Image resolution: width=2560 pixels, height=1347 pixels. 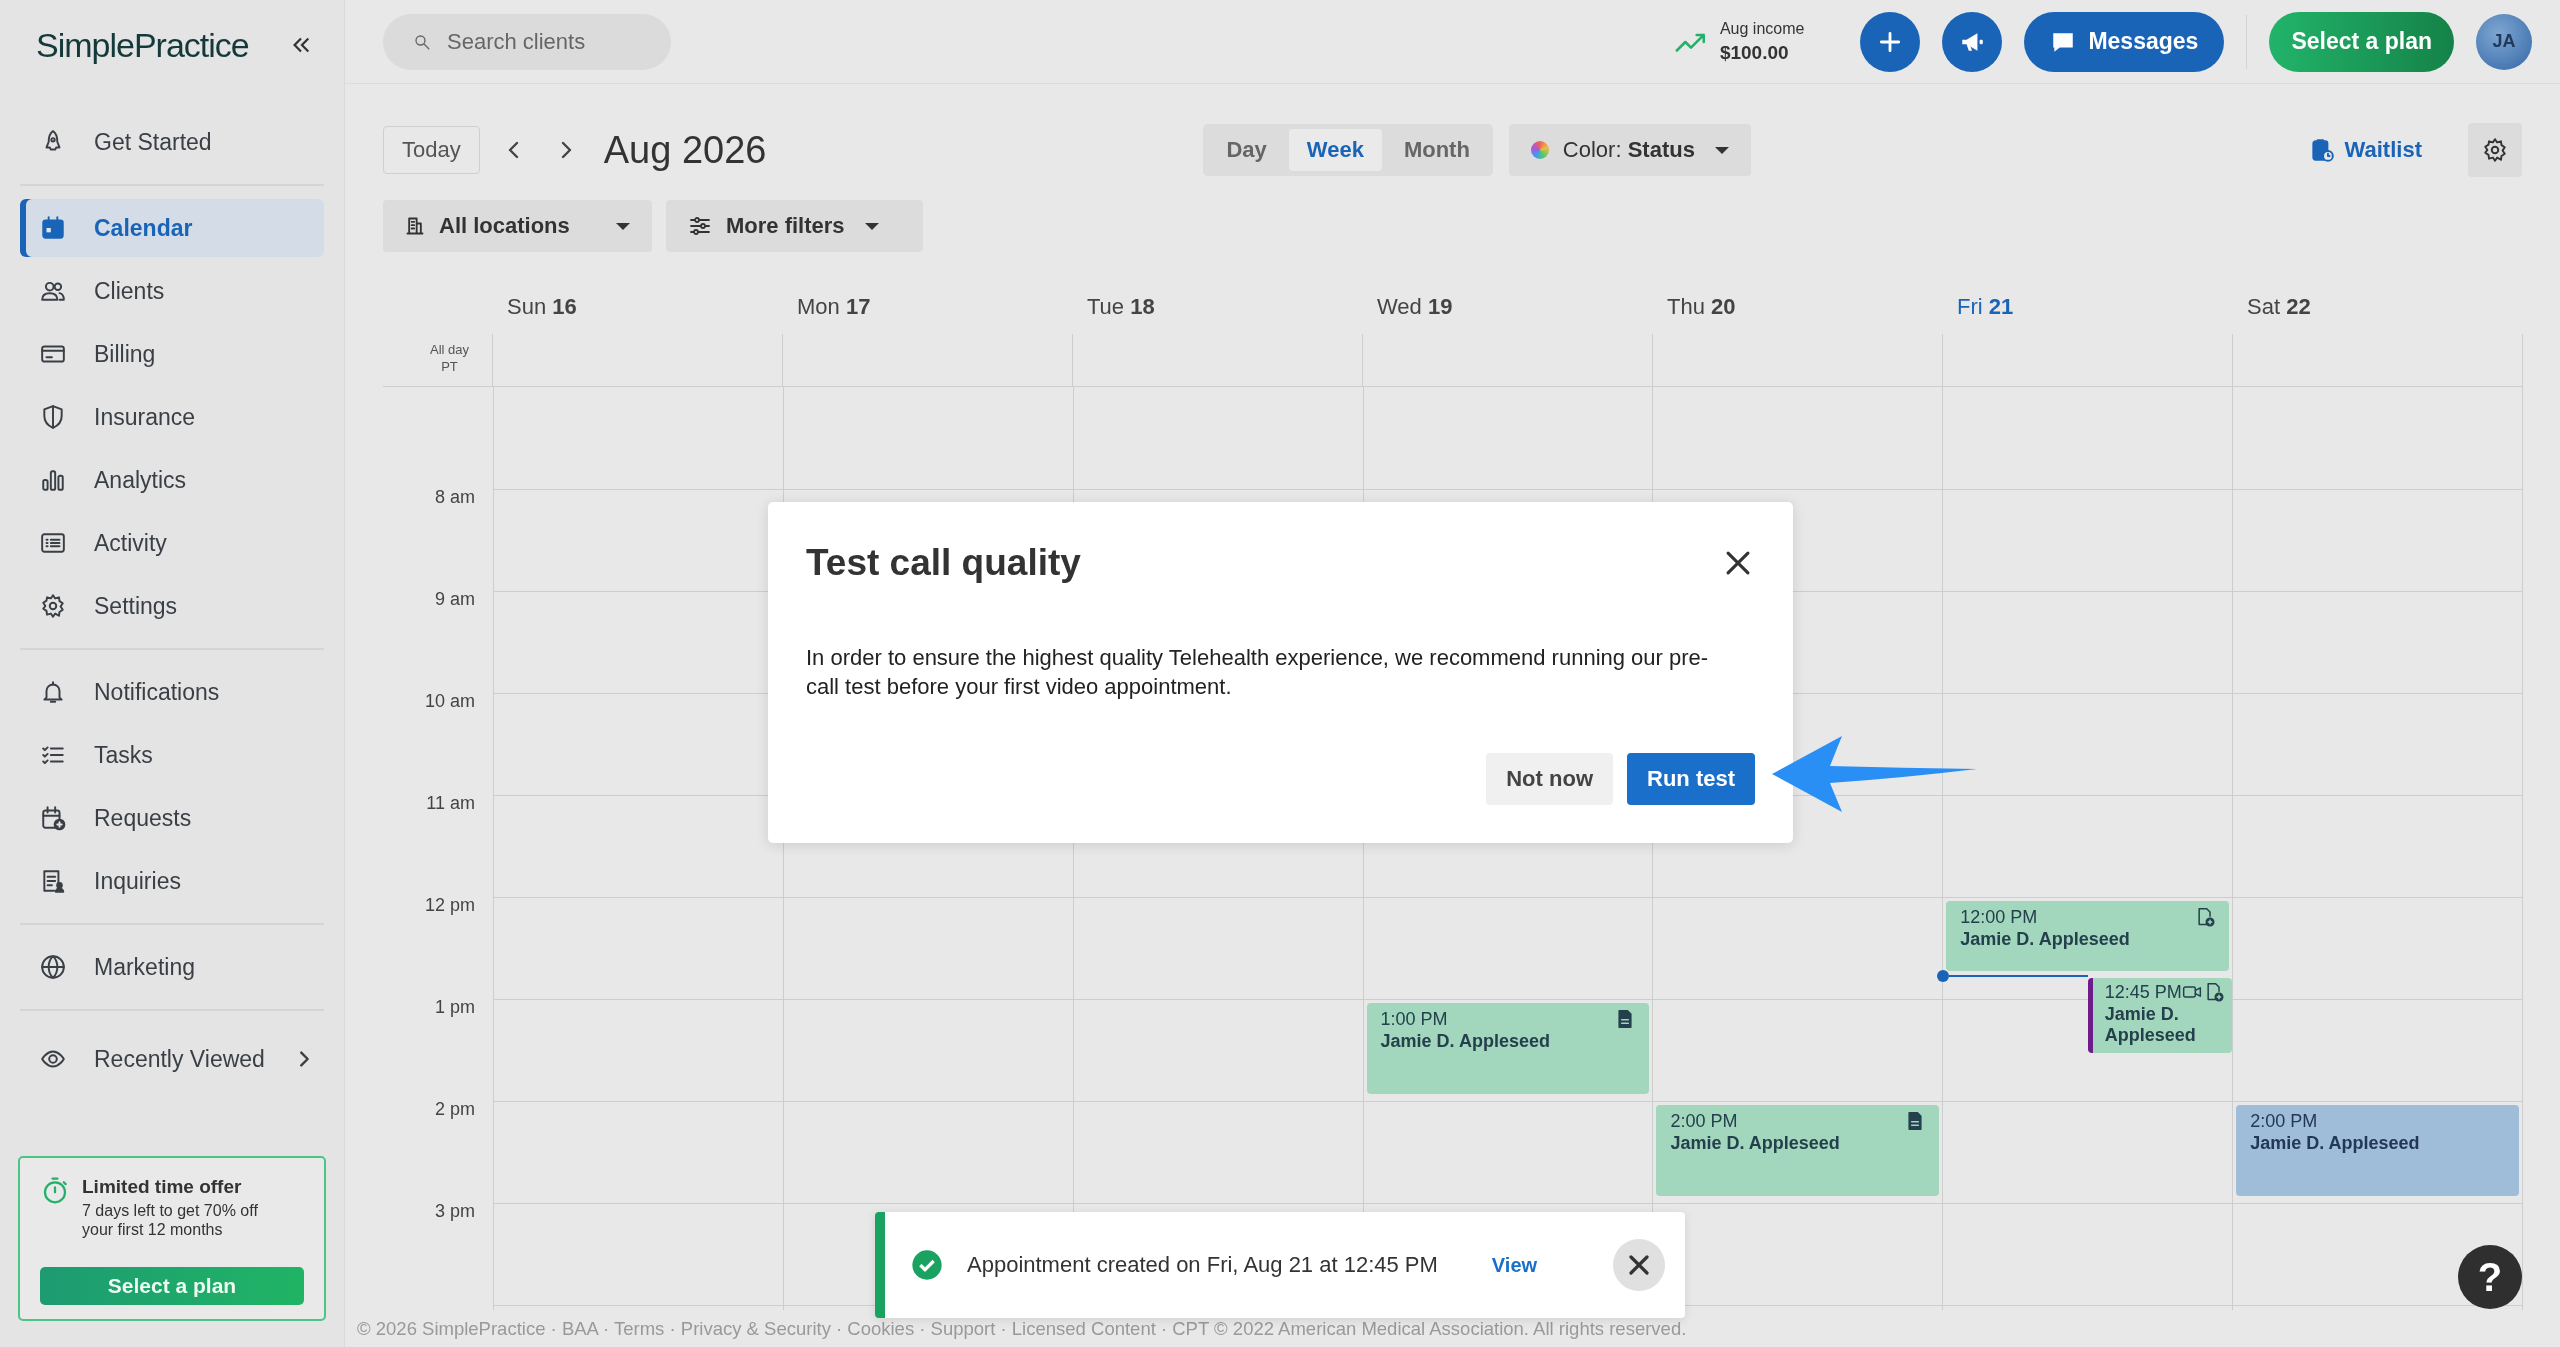 I want to click on day-header: Wed 19, so click(x=1508, y=307).